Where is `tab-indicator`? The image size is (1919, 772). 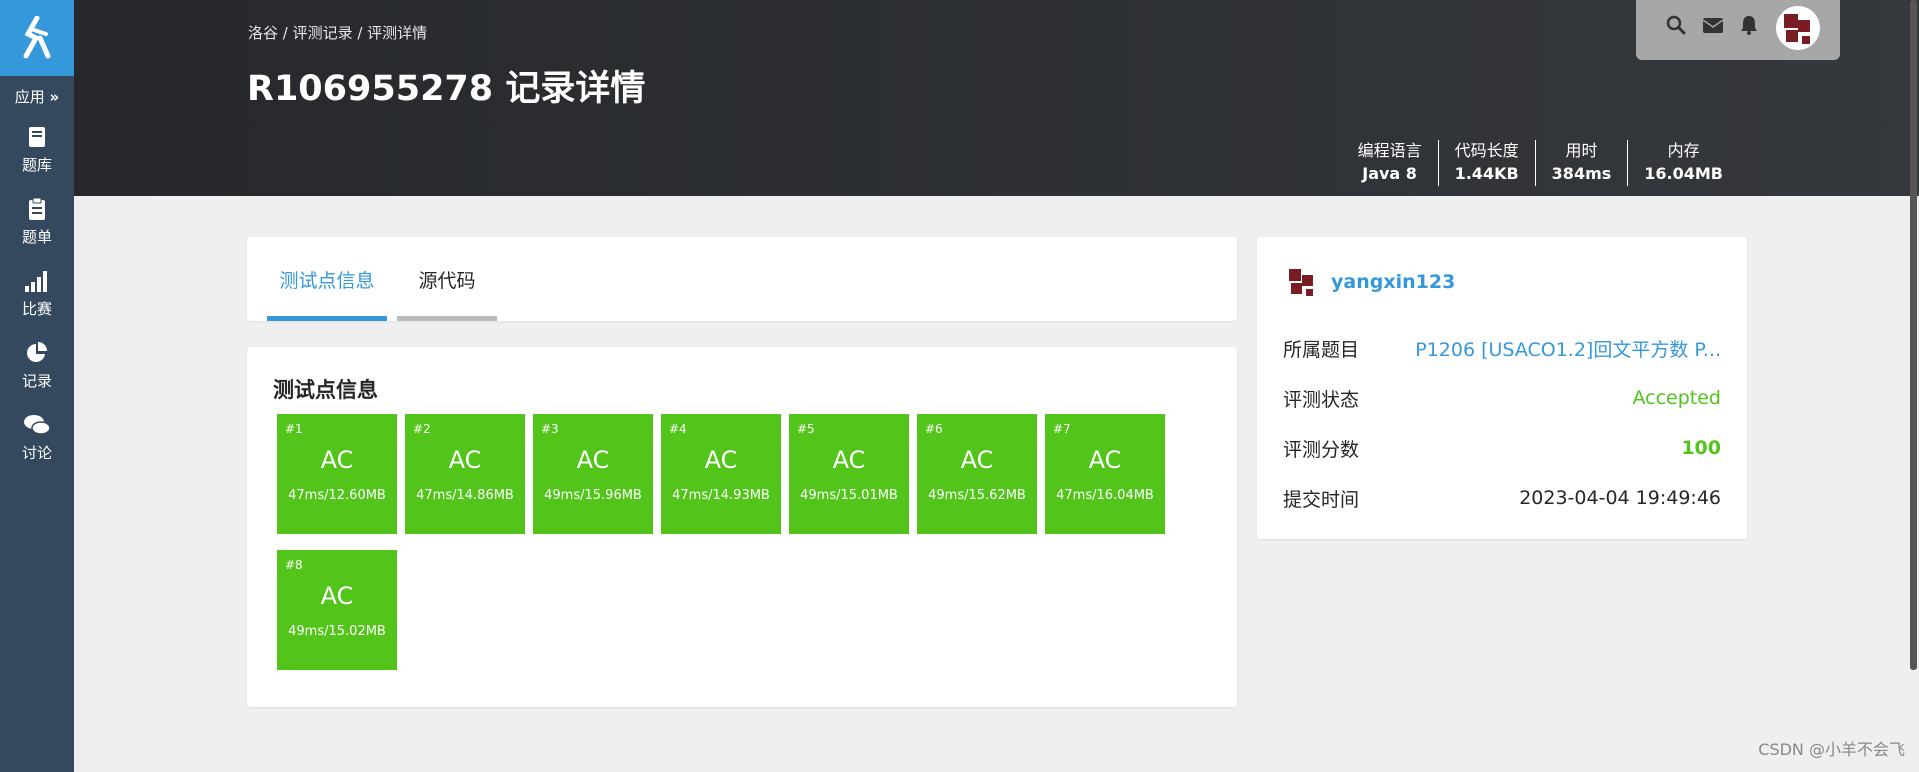
tab-indicator is located at coordinates (447, 318).